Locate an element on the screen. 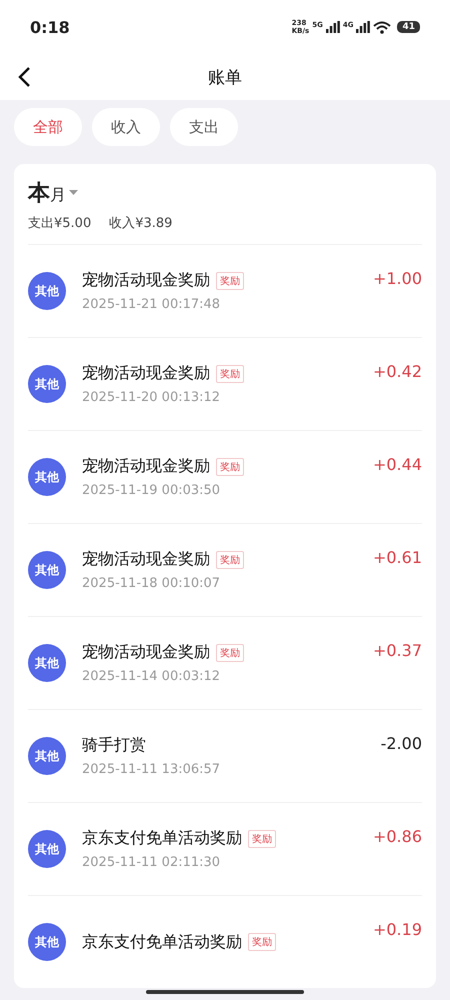  record-title: 骑手打赏 is located at coordinates (114, 745).